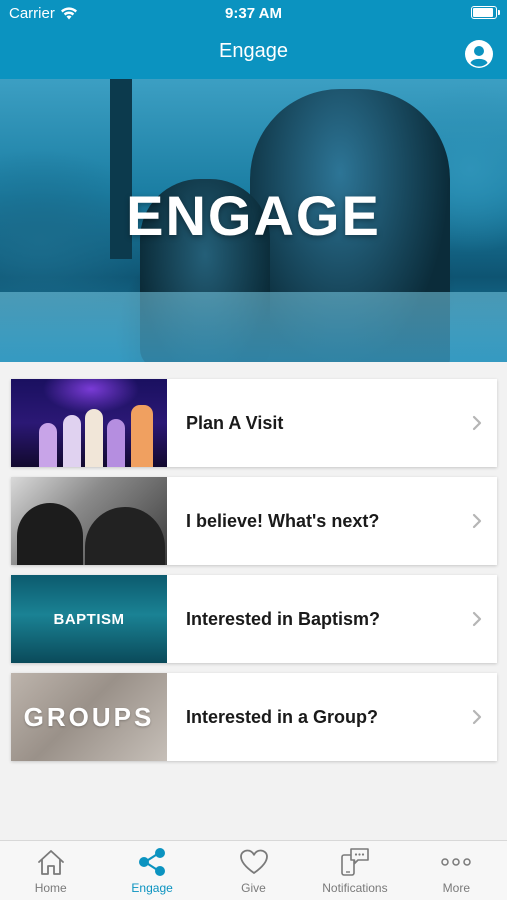  I want to click on card-thumbnail: BAPTISM, so click(89, 619).